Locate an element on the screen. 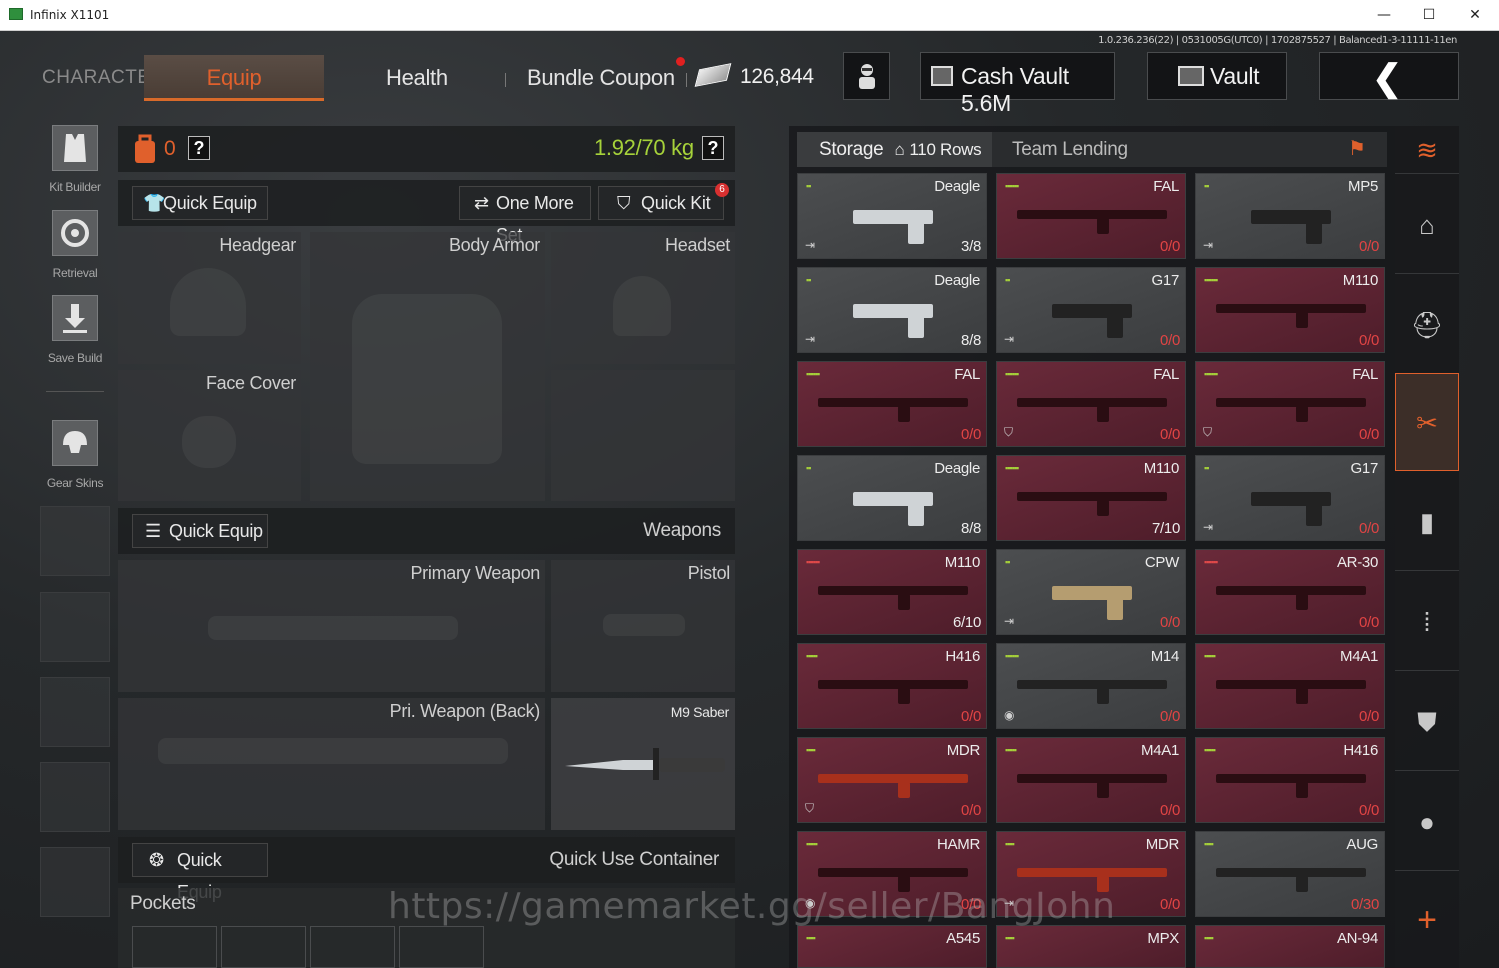 The height and width of the screenshot is (968, 1499). sort-icon: ⚑ is located at coordinates (1357, 149).